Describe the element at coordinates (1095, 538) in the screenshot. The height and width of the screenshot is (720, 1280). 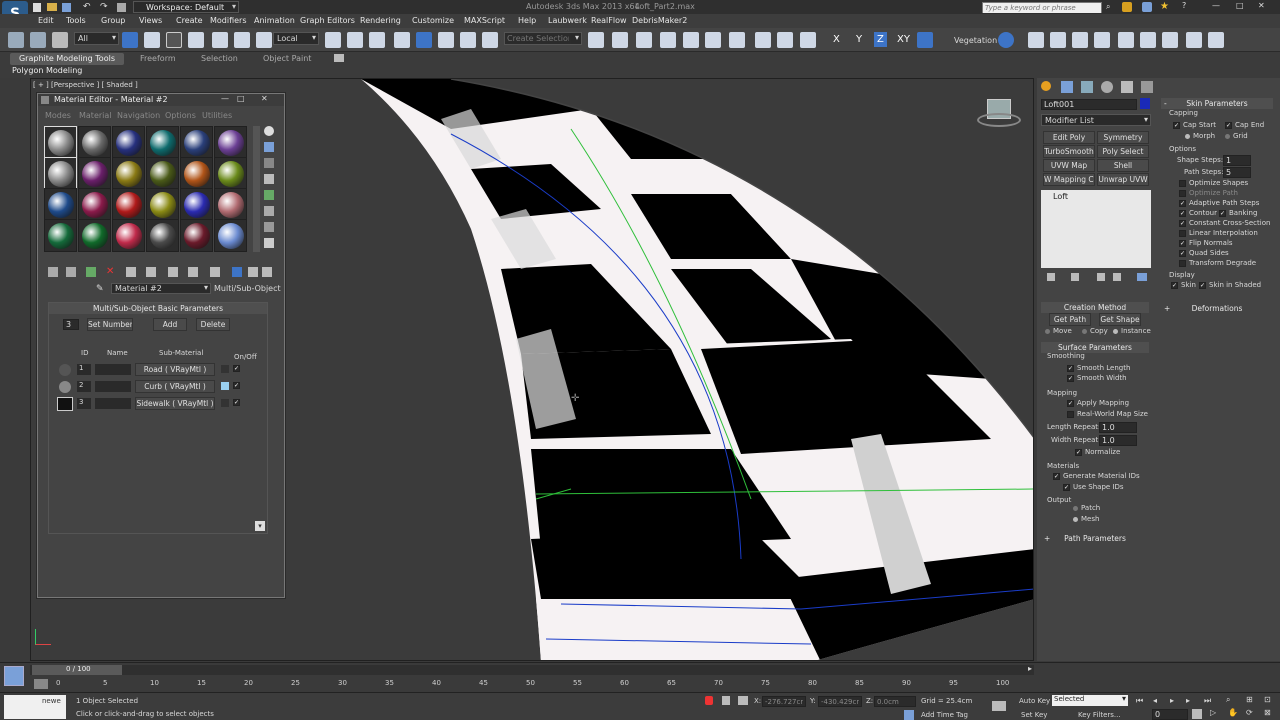
I see `path-params-rollout: + Path Parameters` at that location.